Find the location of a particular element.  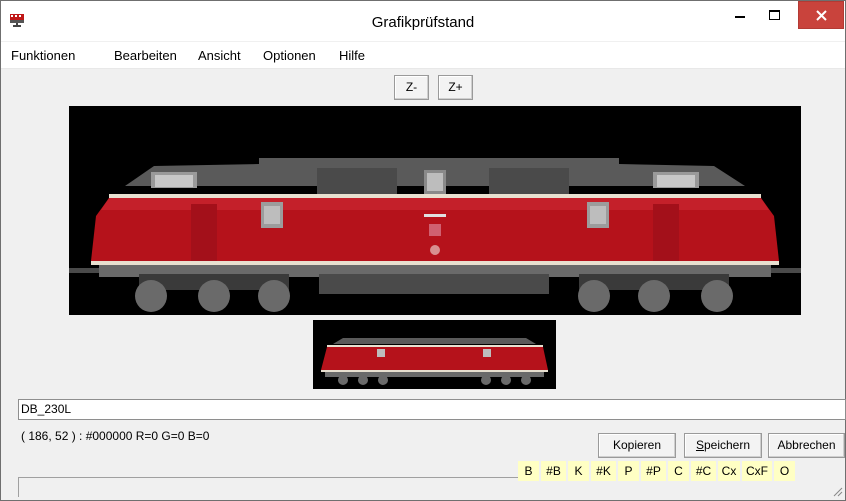

window-title: Grafikprüfstand is located at coordinates (423, 22).